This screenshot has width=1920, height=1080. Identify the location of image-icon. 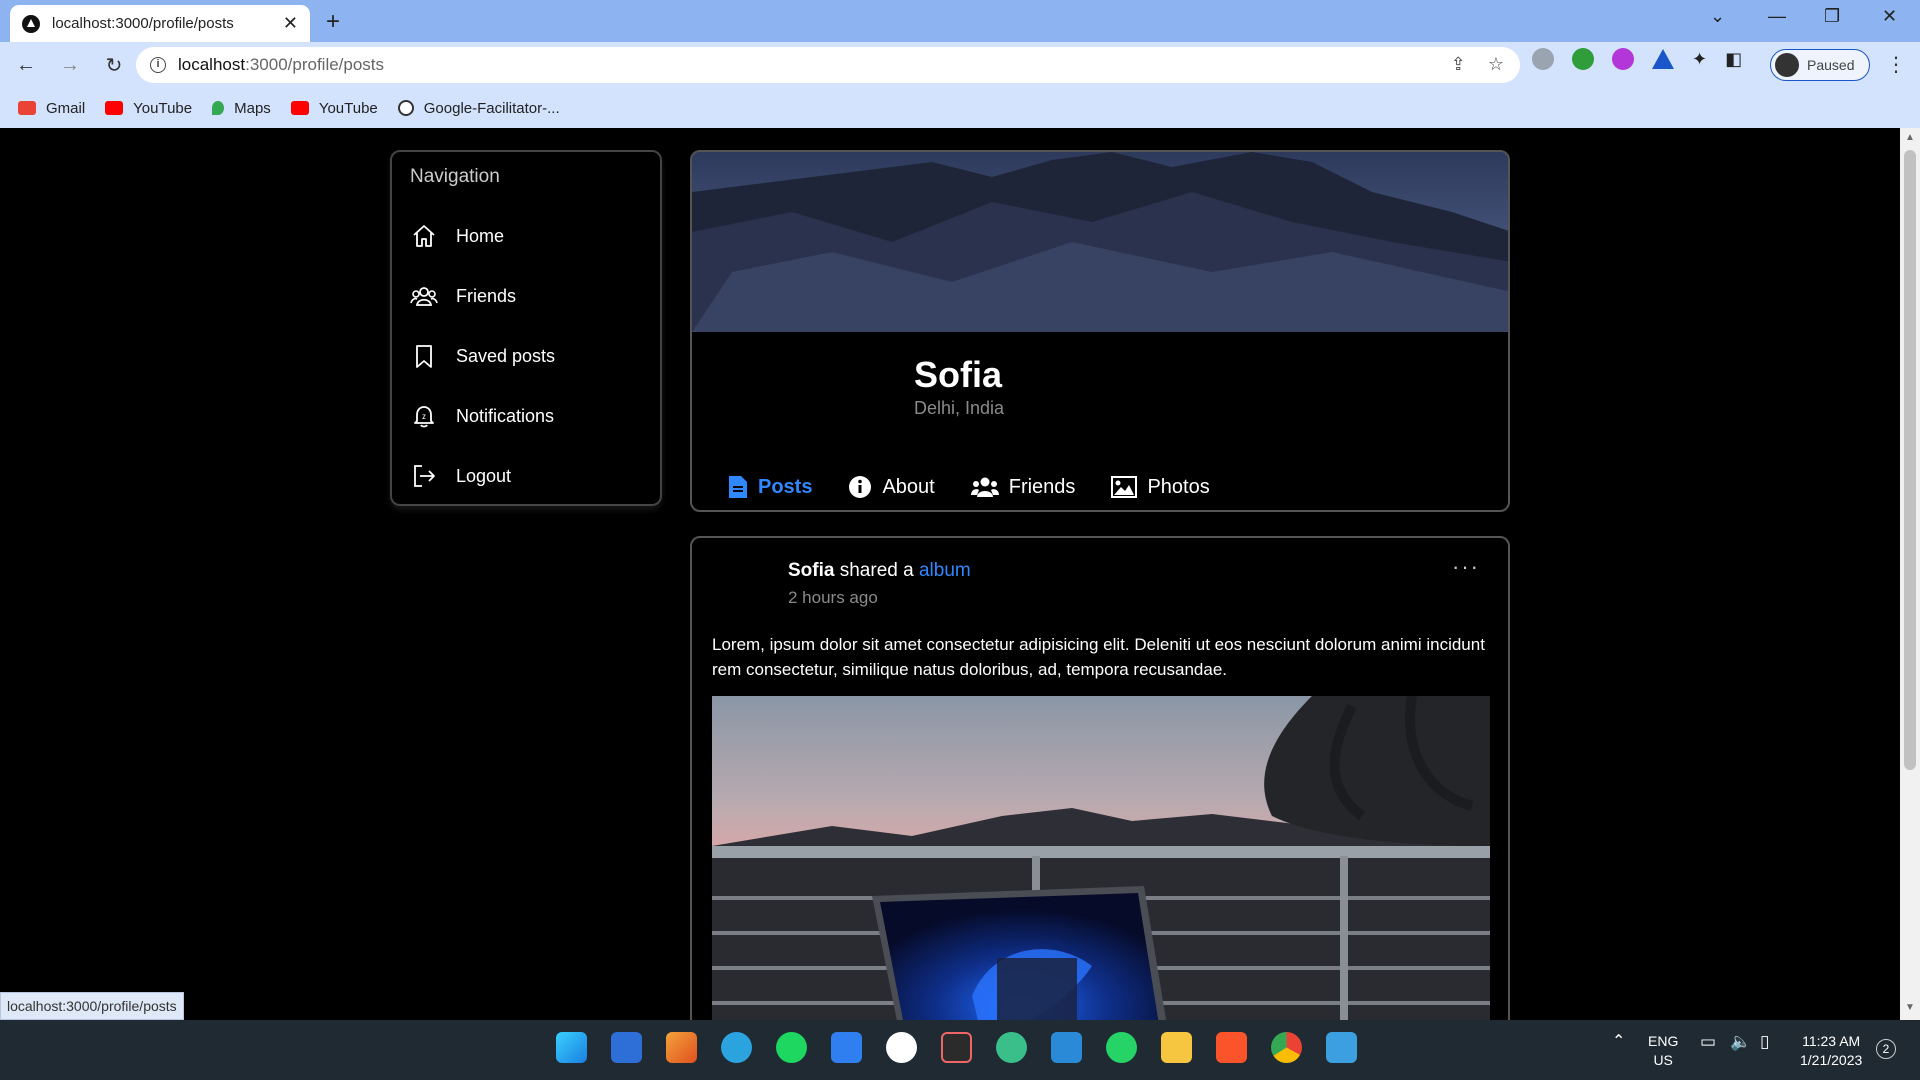
(1124, 487).